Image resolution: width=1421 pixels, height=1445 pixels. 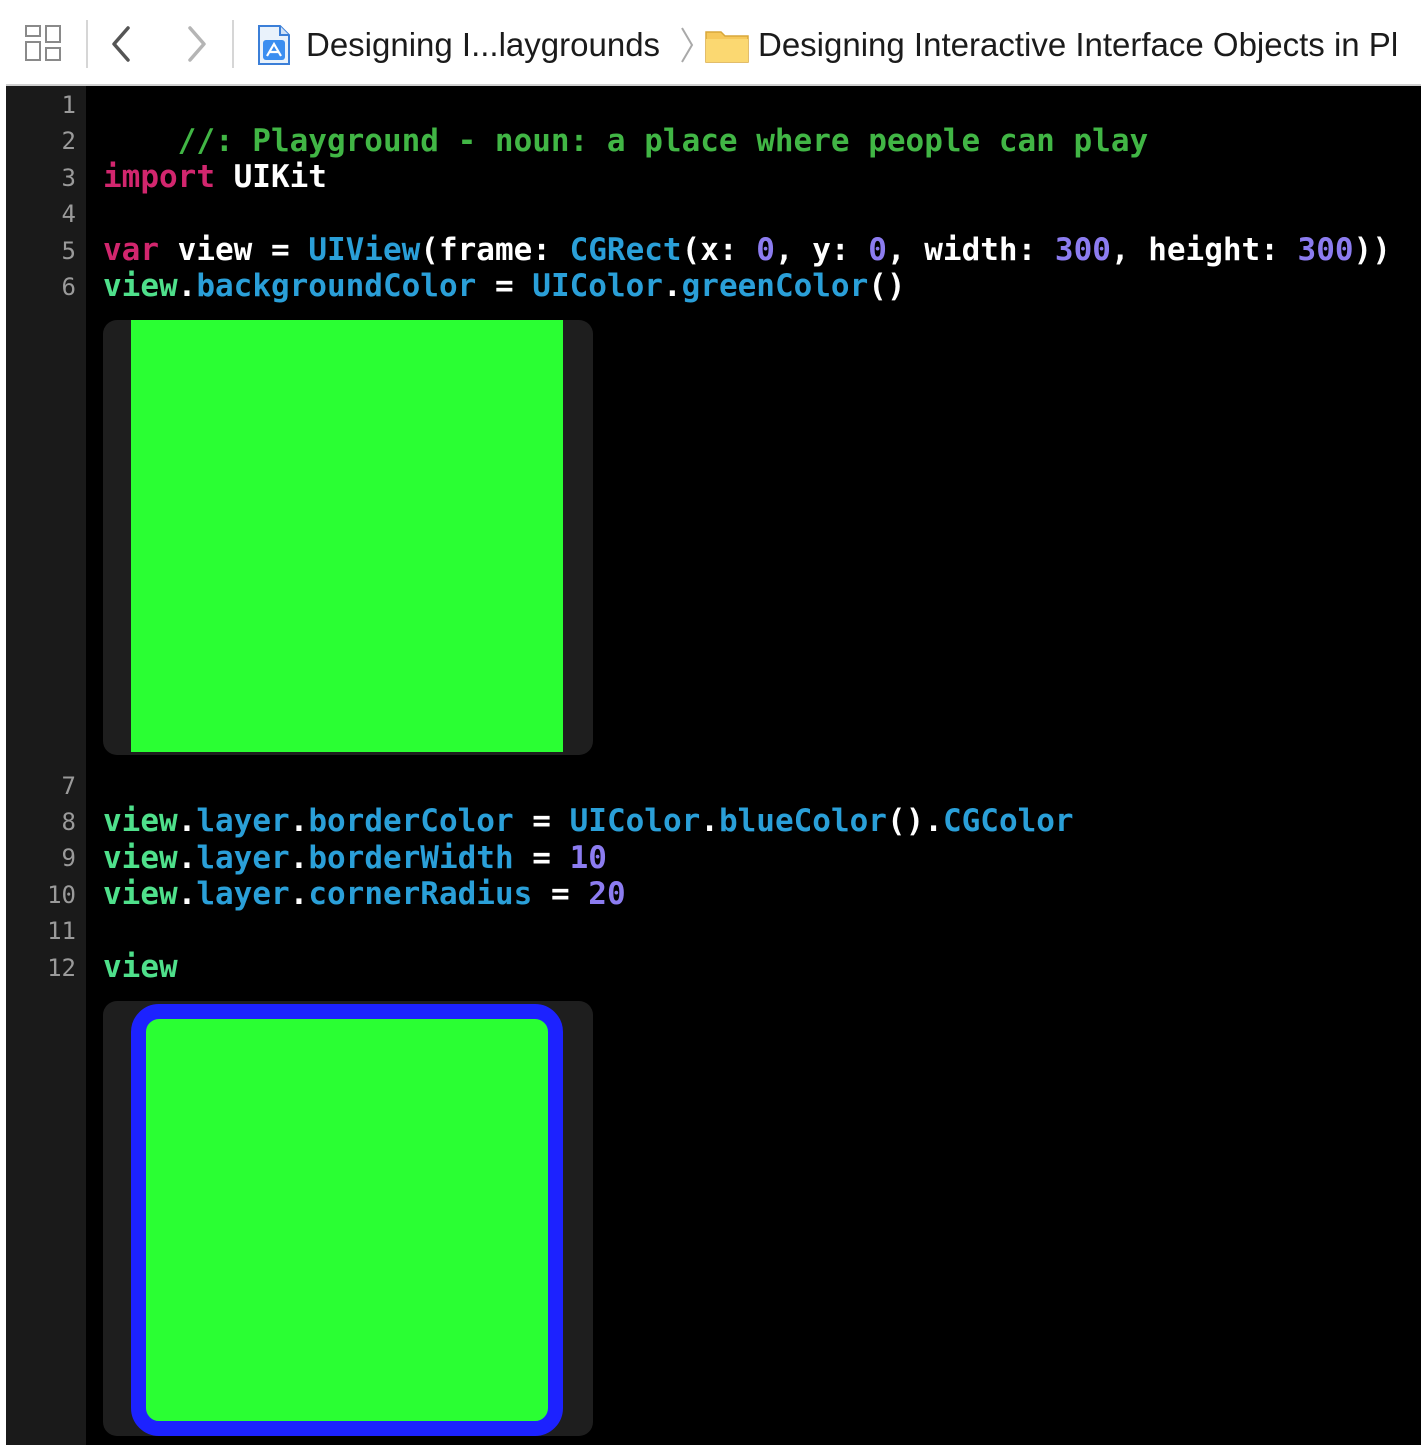 What do you see at coordinates (234, 250) in the screenshot?
I see `code-text: view =` at bounding box center [234, 250].